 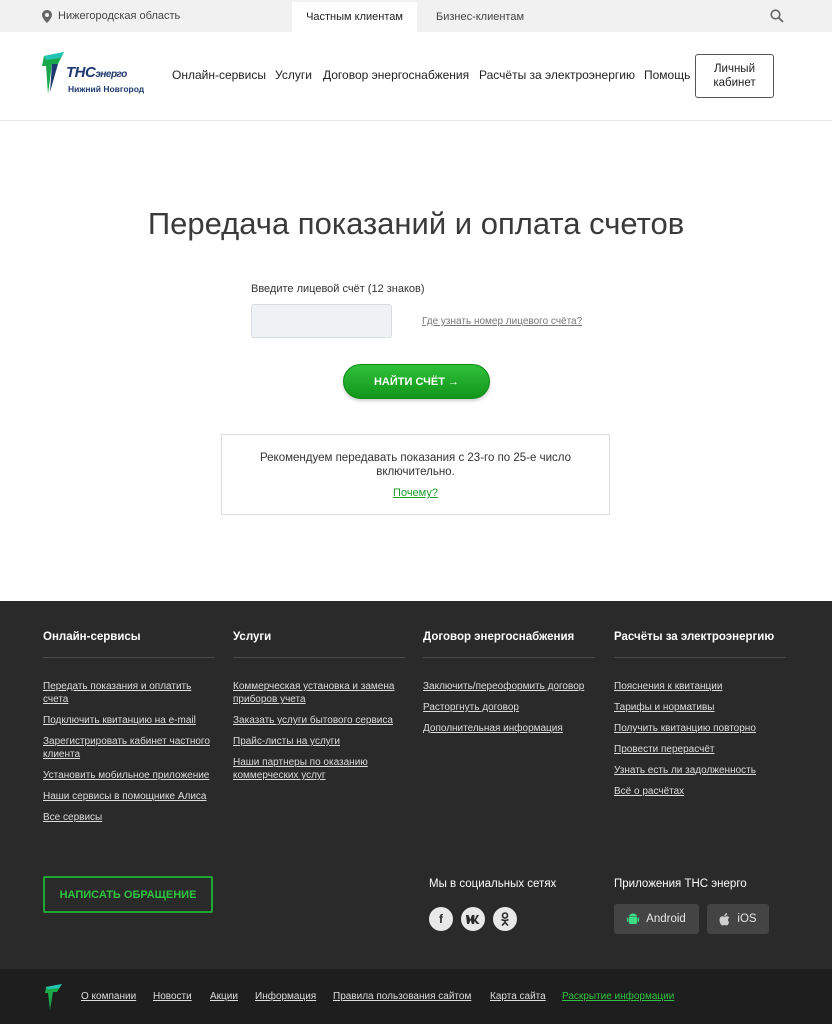 I want to click on facebook-icon: f, so click(x=441, y=919).